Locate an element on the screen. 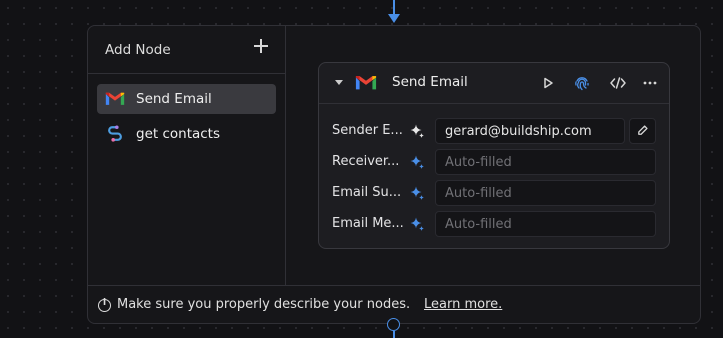  script-icon is located at coordinates (115, 133).